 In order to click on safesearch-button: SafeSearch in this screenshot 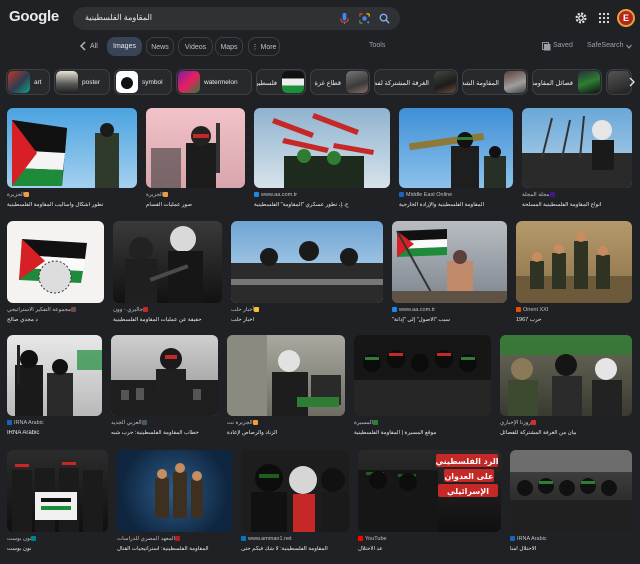, I will do `click(605, 45)`.